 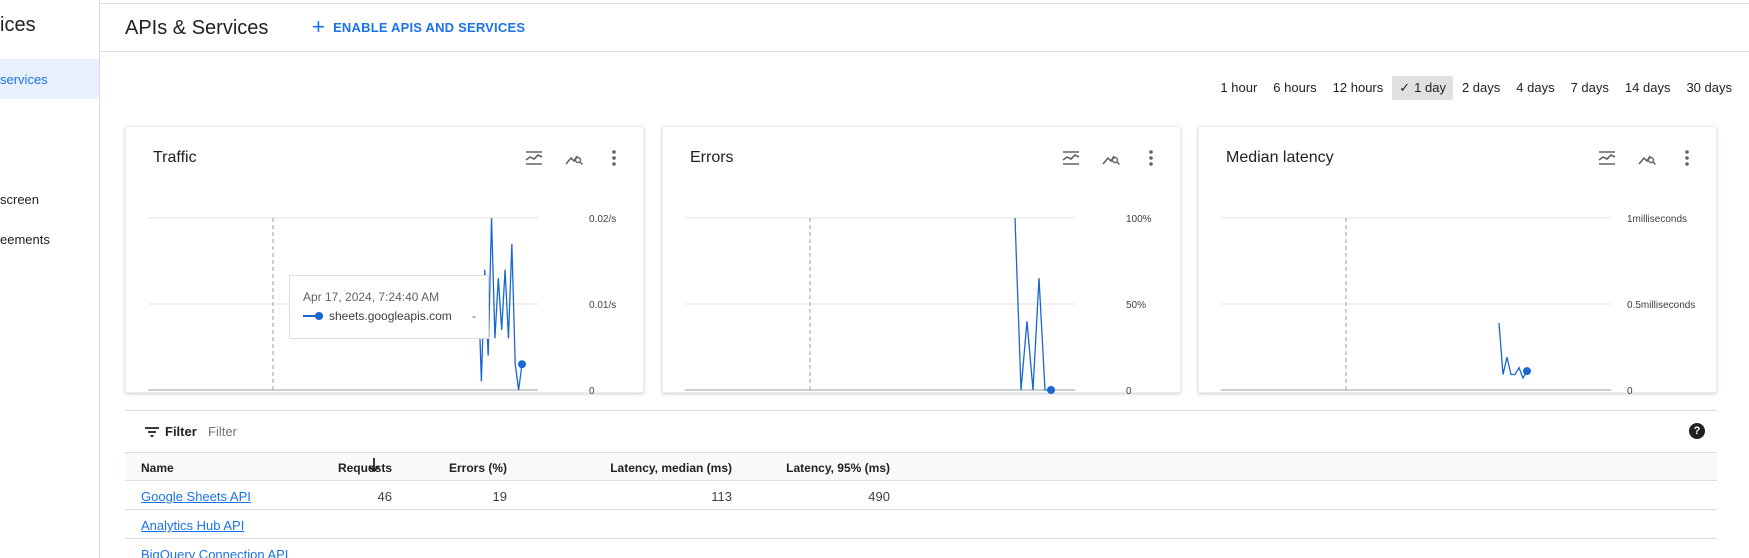 What do you see at coordinates (313, 316) in the screenshot?
I see `series-marker-icon` at bounding box center [313, 316].